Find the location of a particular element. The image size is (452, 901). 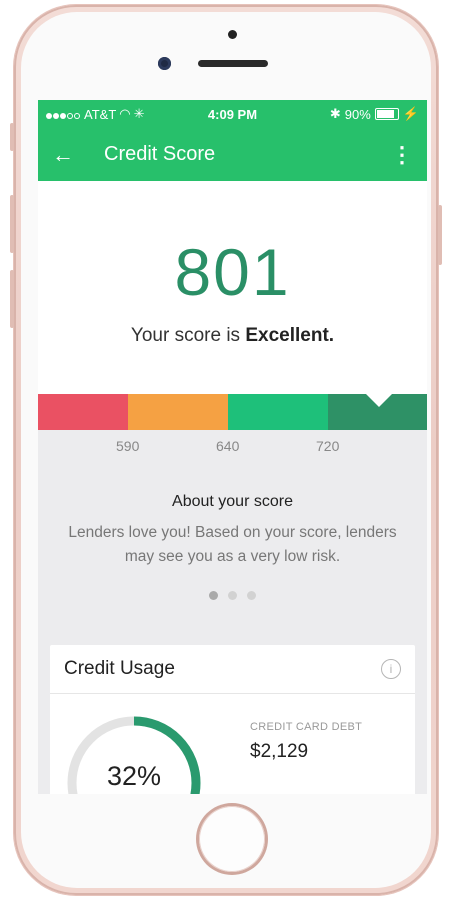

volume-up-button is located at coordinates (12, 224).